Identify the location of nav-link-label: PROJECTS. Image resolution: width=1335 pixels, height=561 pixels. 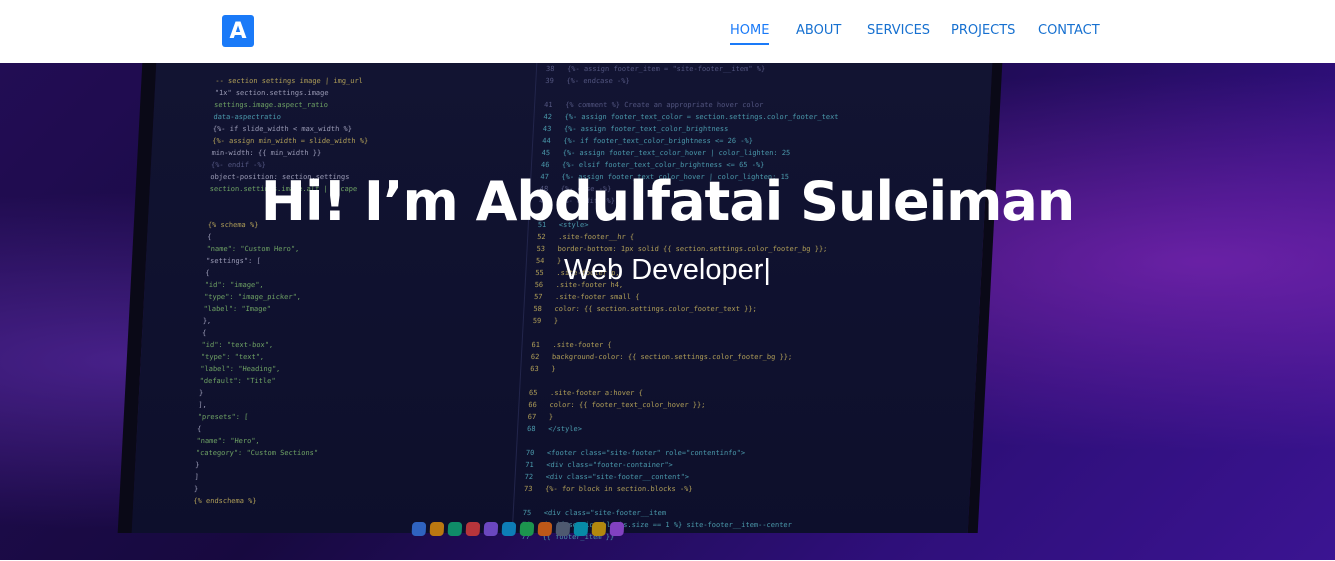
(983, 30).